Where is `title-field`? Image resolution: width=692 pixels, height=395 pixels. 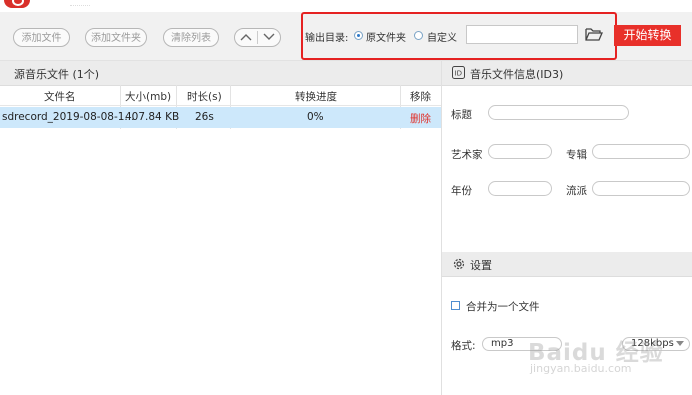 title-field is located at coordinates (558, 112).